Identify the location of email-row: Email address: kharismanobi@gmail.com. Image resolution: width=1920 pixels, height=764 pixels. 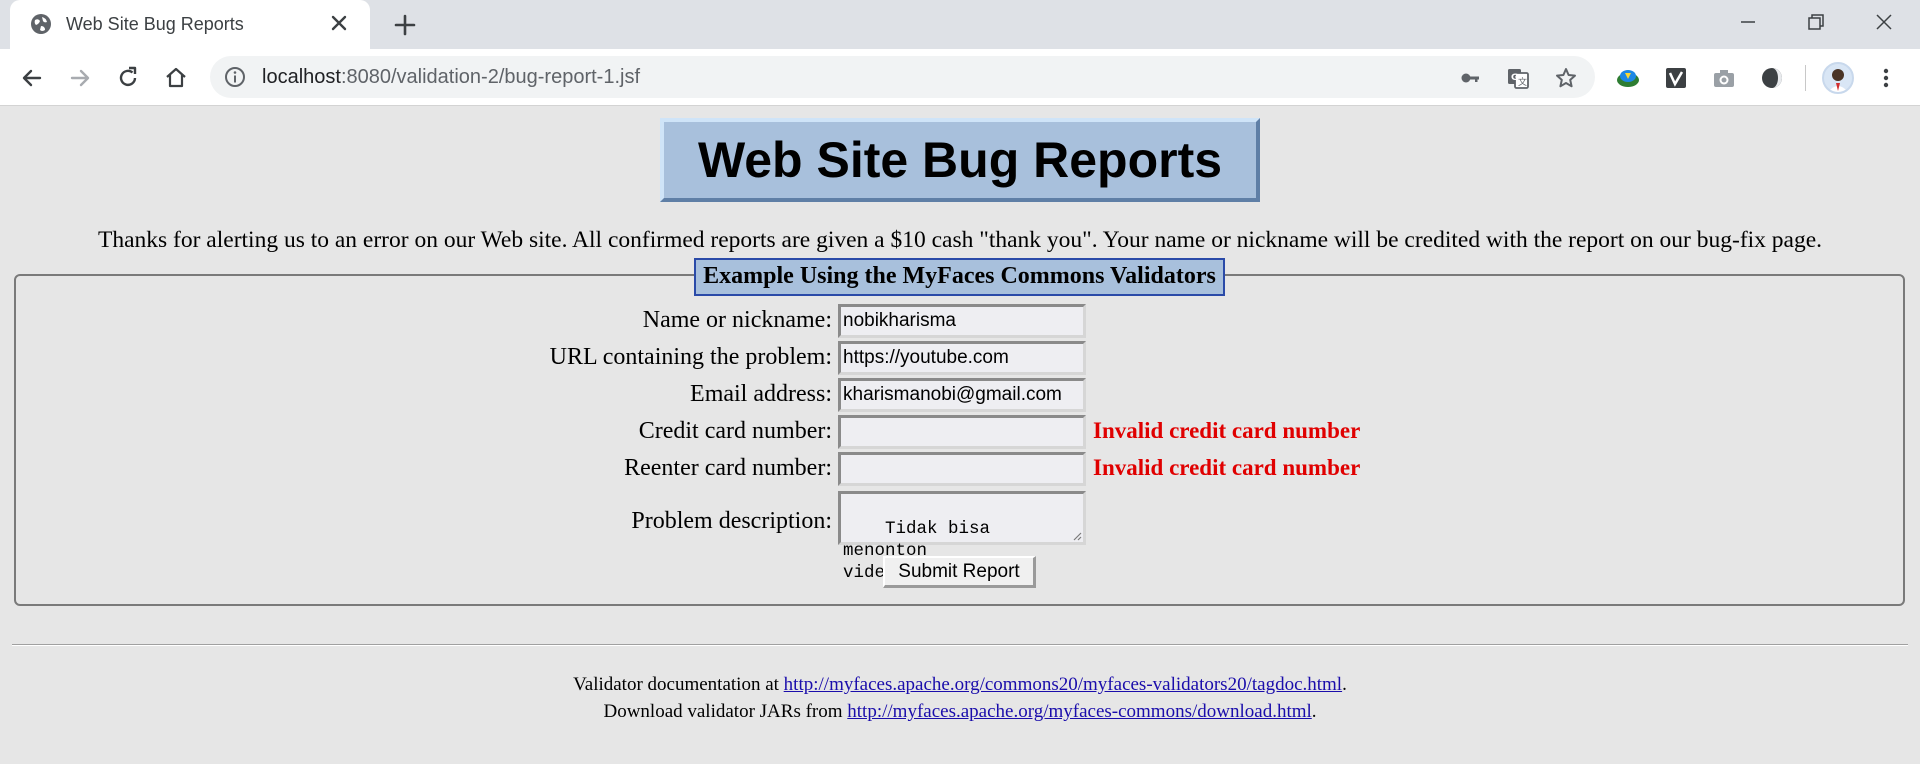
(960, 395).